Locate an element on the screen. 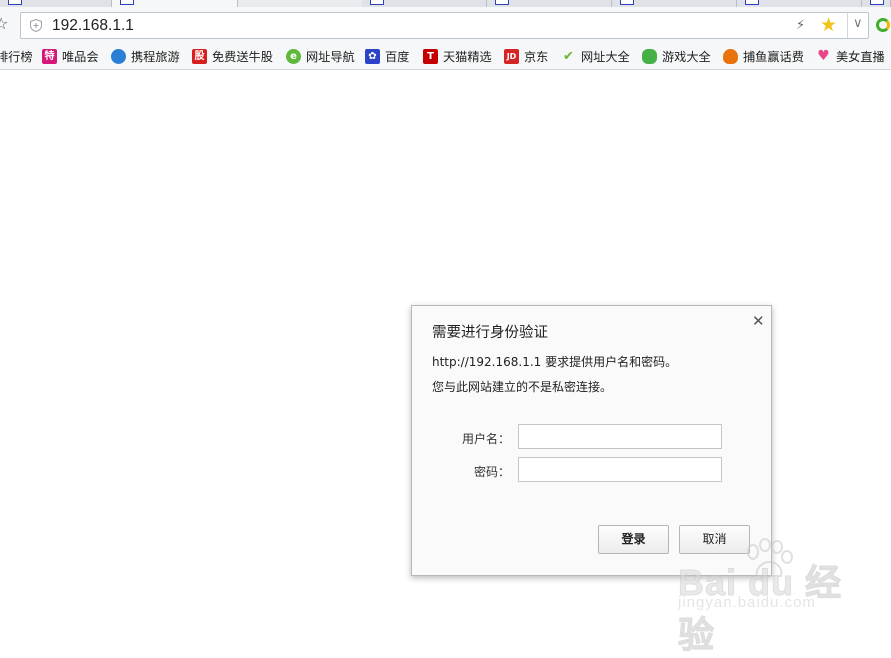  password-input is located at coordinates (620, 469).